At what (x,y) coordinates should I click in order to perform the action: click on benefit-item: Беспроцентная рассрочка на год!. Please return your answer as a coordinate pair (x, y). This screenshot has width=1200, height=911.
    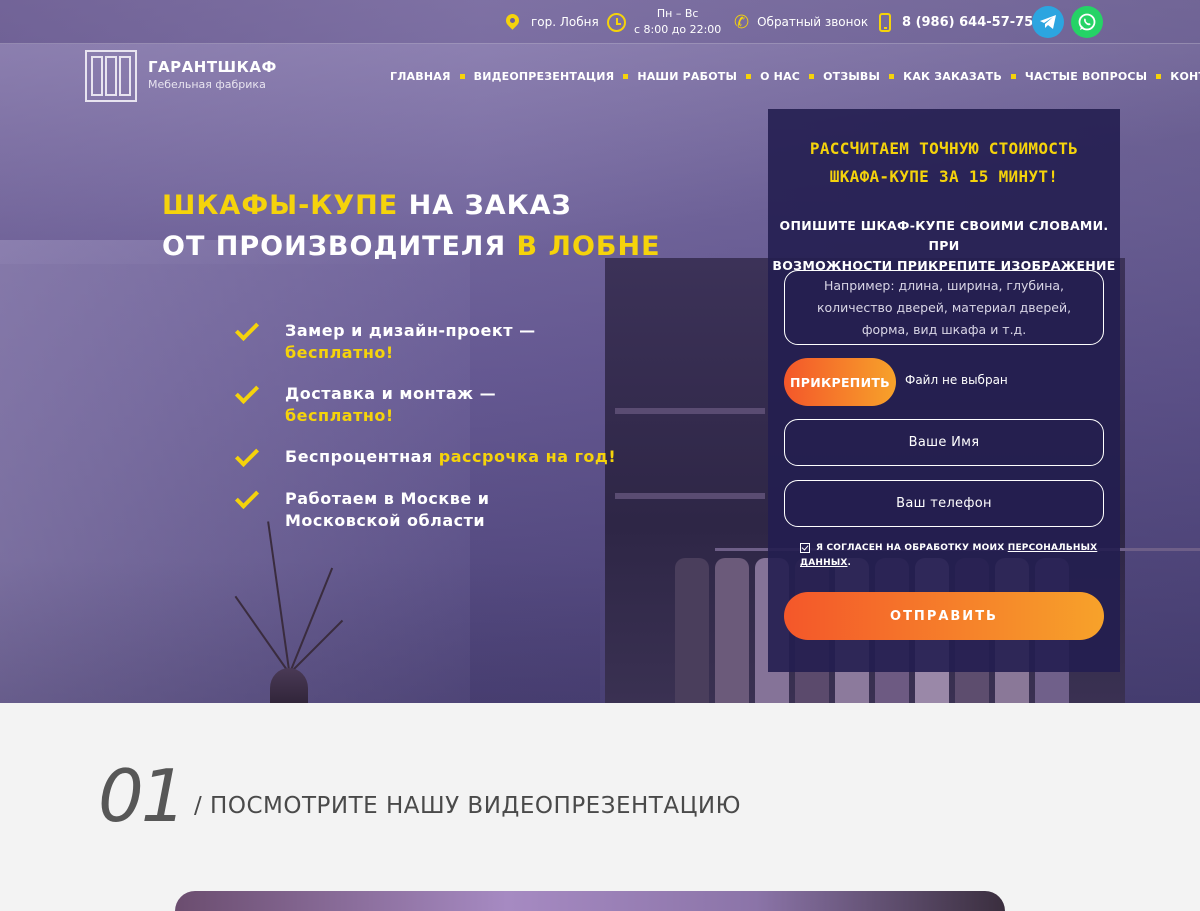
    Looking at the image, I should click on (425, 455).